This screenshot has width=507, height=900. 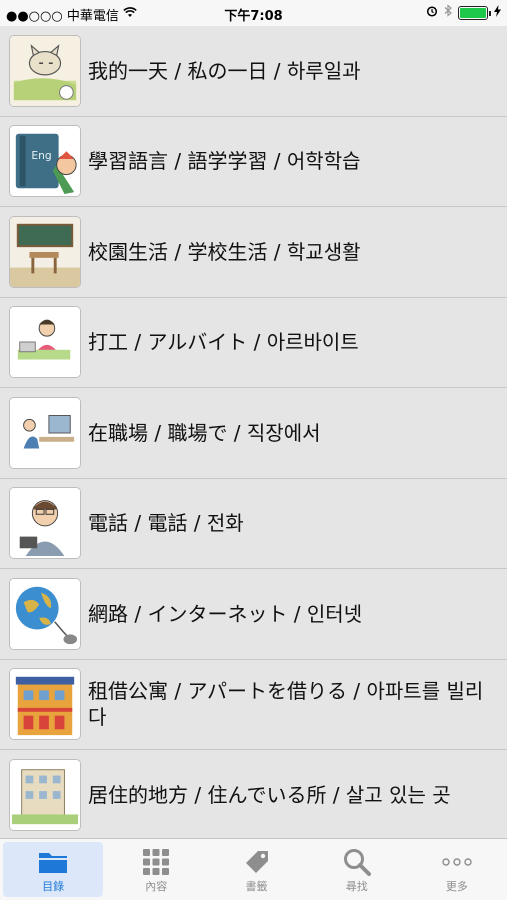 I want to click on list-item-label: 校園生活 / 学校生活 / 학교생활, so click(x=224, y=251).